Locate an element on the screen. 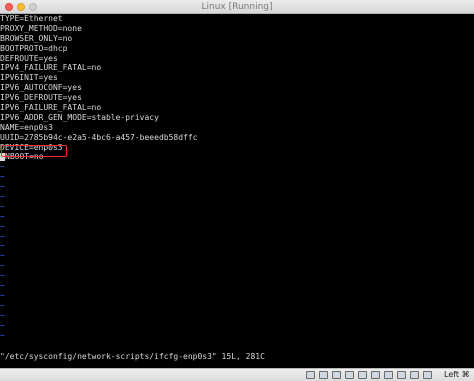  audio-icon is located at coordinates (336, 375).